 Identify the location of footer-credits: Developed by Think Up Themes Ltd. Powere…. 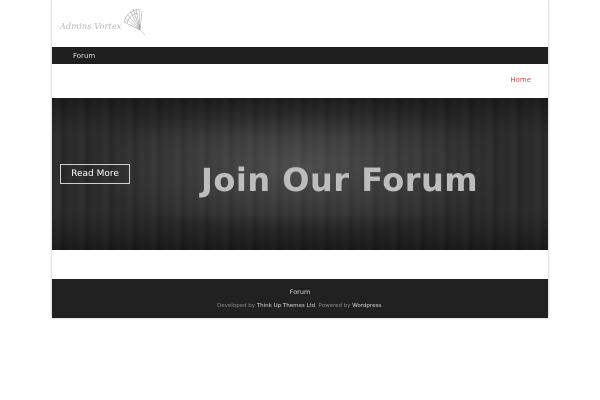
(300, 306).